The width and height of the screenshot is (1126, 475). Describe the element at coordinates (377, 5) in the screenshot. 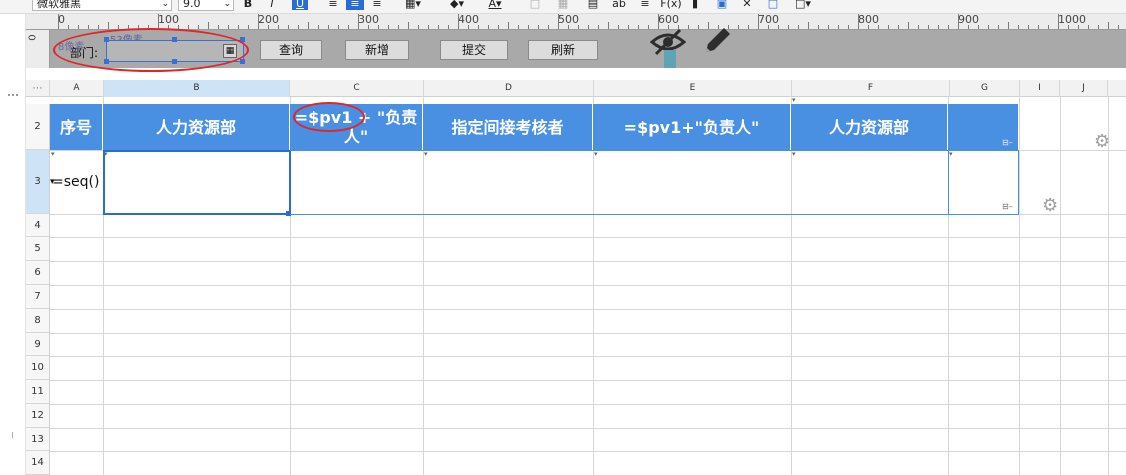

I see `align-right-icon: ≡` at that location.